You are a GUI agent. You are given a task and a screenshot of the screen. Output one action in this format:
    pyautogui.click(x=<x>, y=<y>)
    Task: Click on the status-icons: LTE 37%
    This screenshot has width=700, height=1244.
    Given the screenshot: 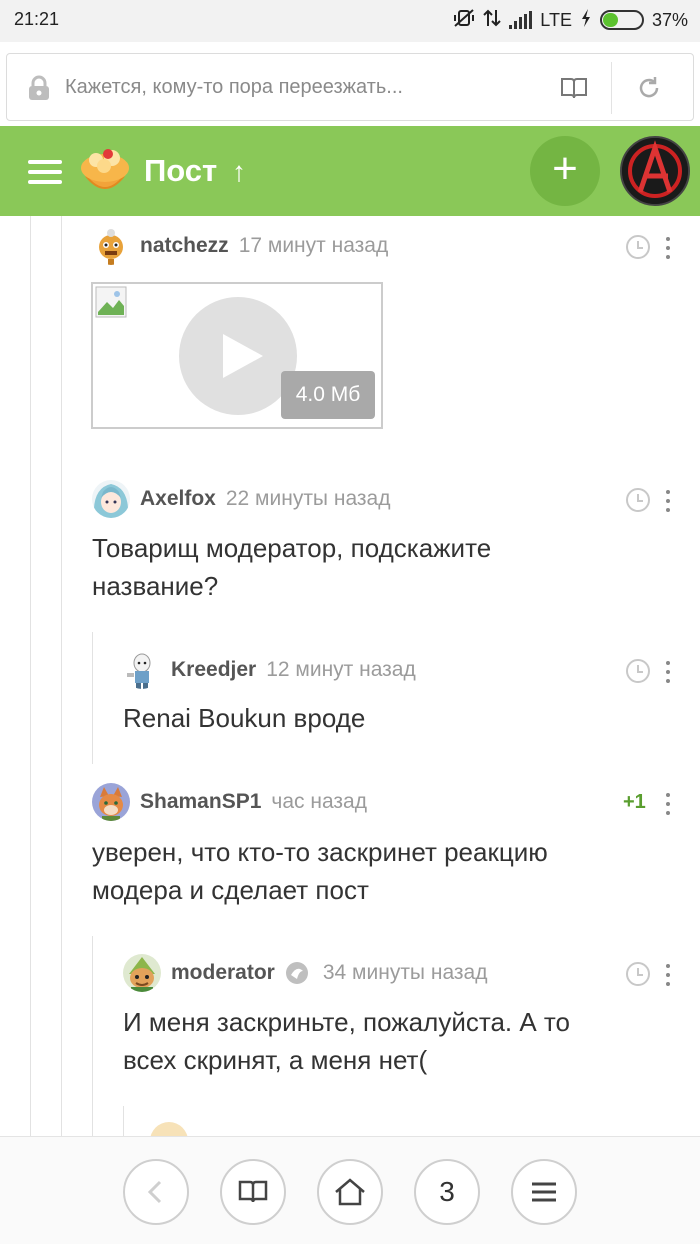 What is the action you would take?
    pyautogui.click(x=570, y=20)
    